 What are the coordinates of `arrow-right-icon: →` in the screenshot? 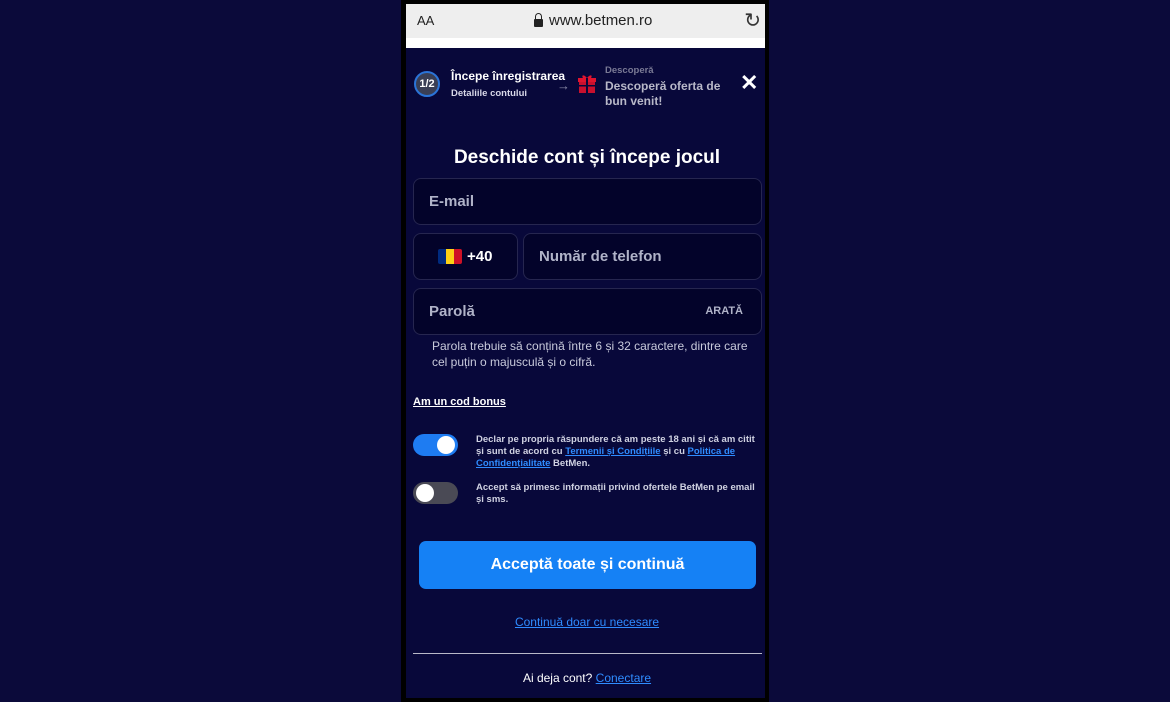 It's located at (563, 85).